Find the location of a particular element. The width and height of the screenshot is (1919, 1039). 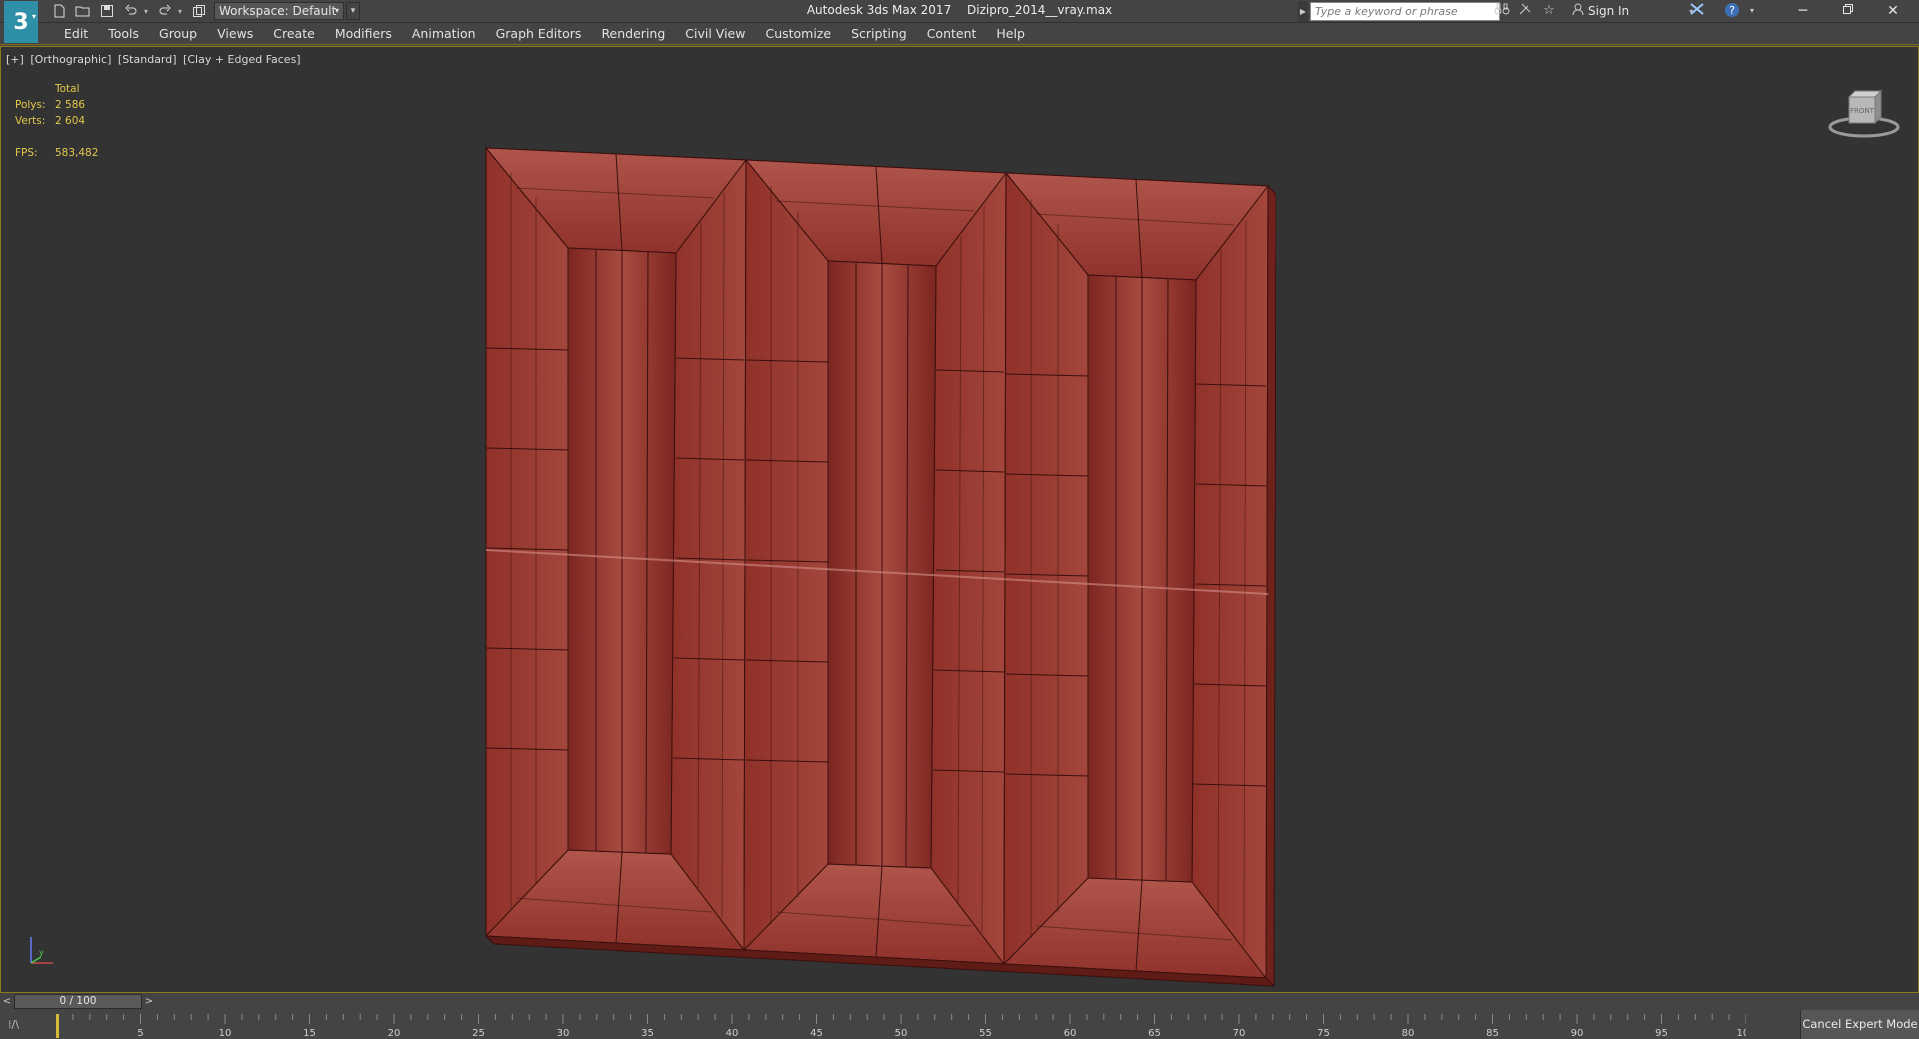

menu-create: Create is located at coordinates (294, 34).